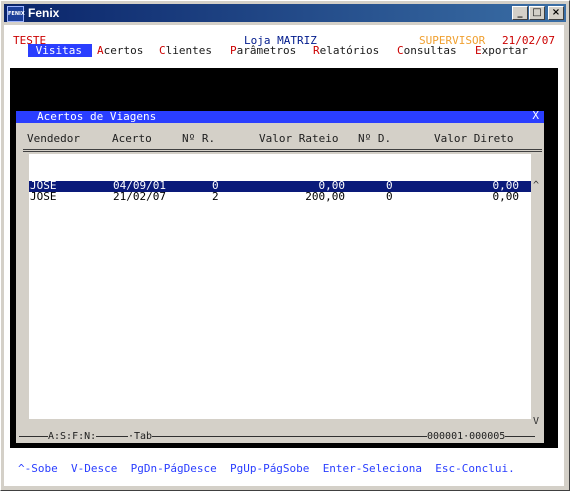 This screenshot has height=491, width=570. I want to click on menu-relatorios: Relatórios, so click(346, 50).